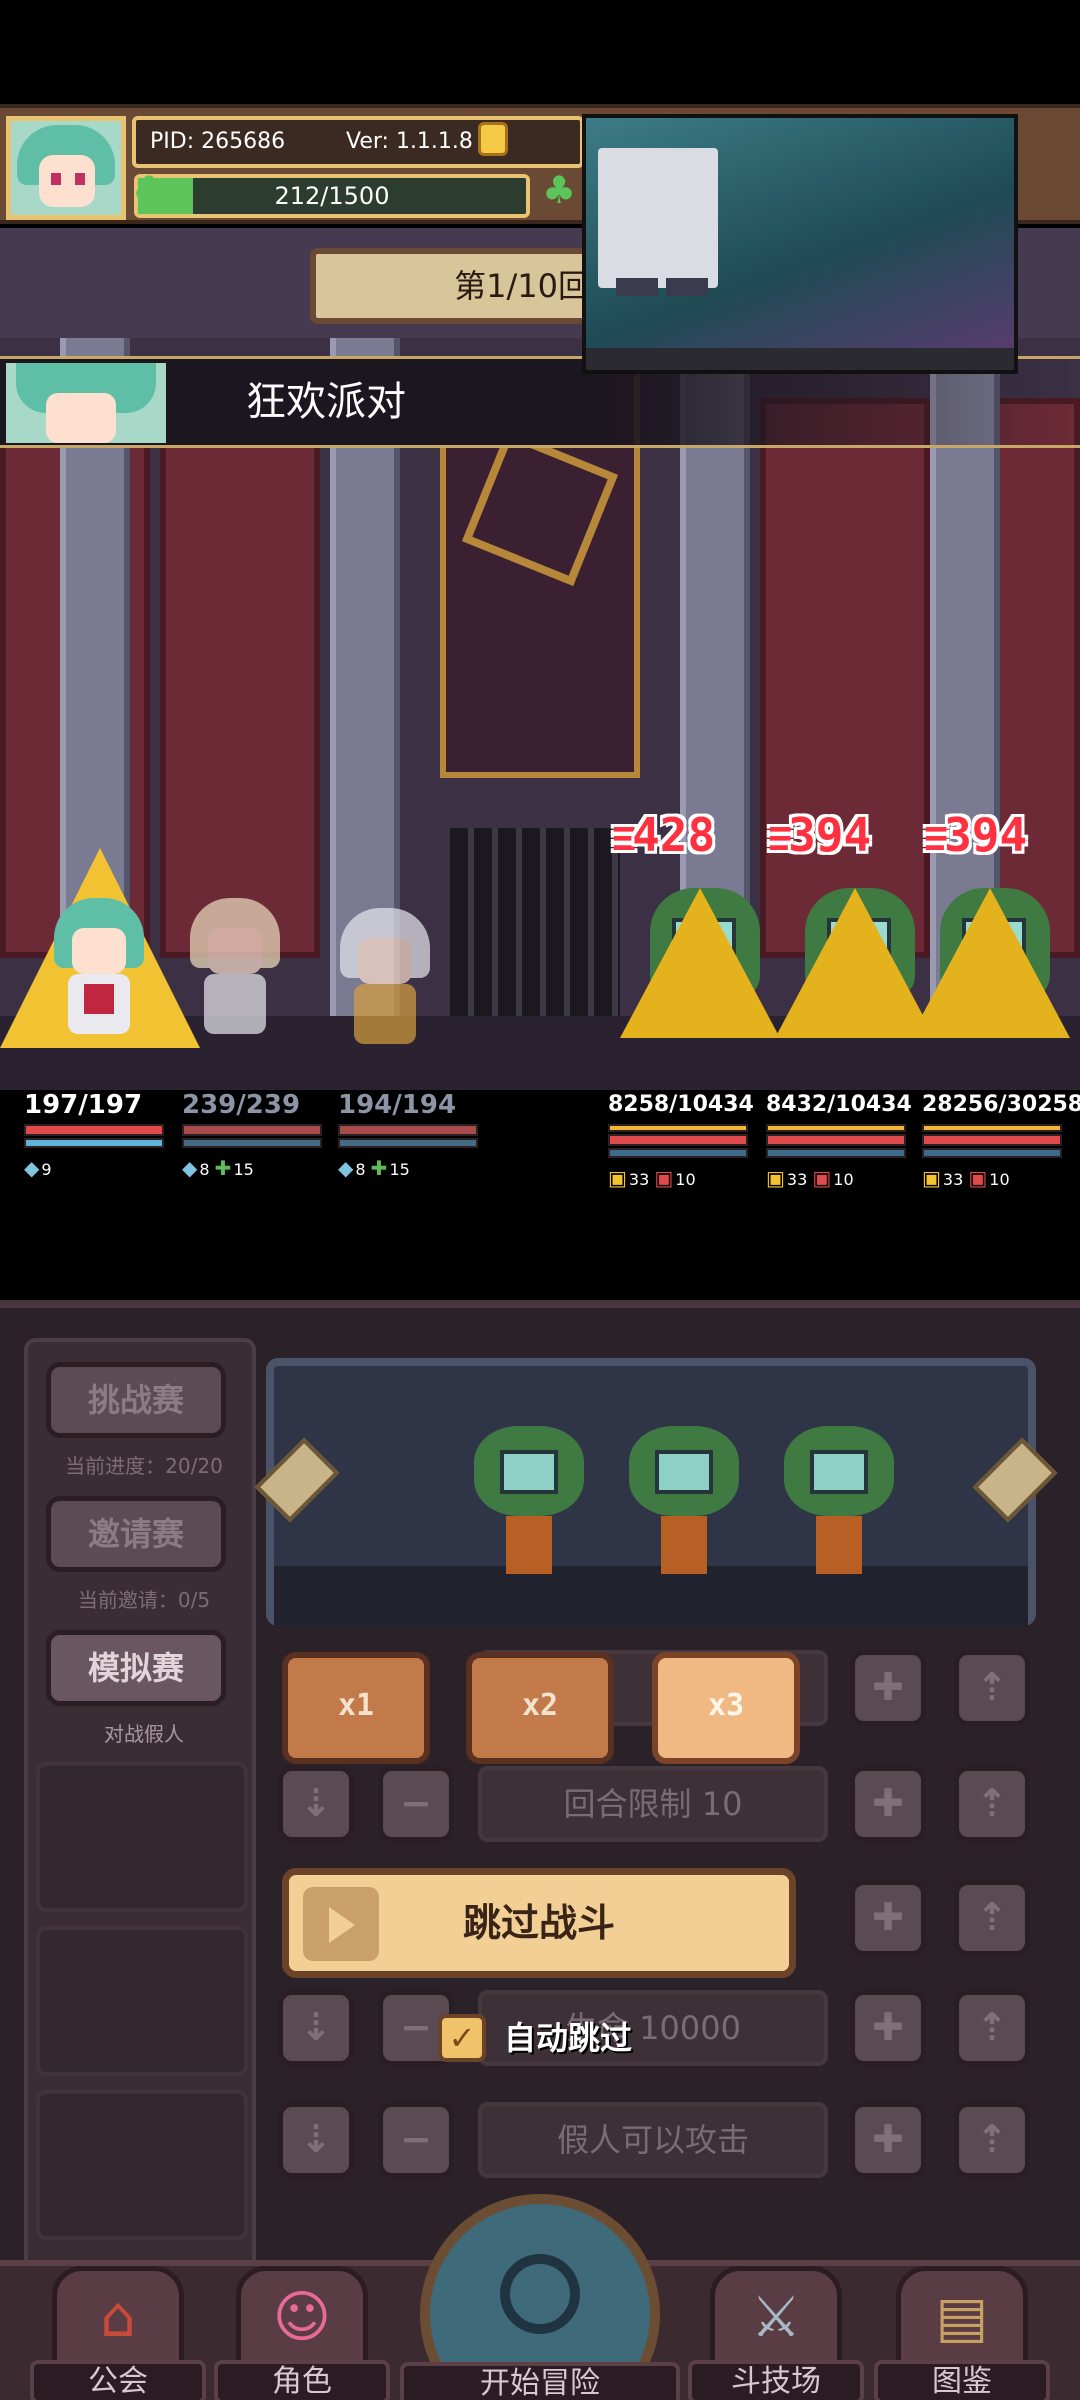  I want to click on setting-row-dummy-attack: ⇣ − 假人可以攻击 ✚ ⇡, so click(658, 2140).